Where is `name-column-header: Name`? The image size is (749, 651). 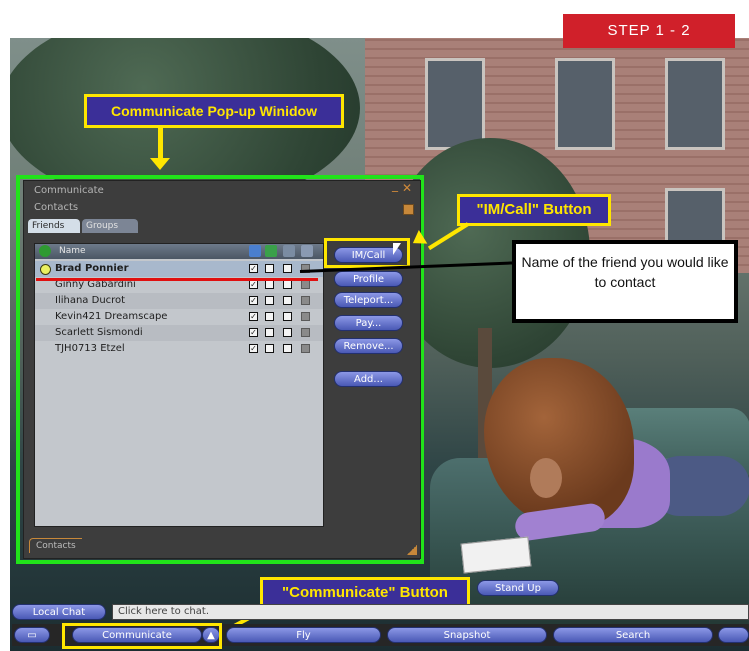 name-column-header: Name is located at coordinates (72, 251).